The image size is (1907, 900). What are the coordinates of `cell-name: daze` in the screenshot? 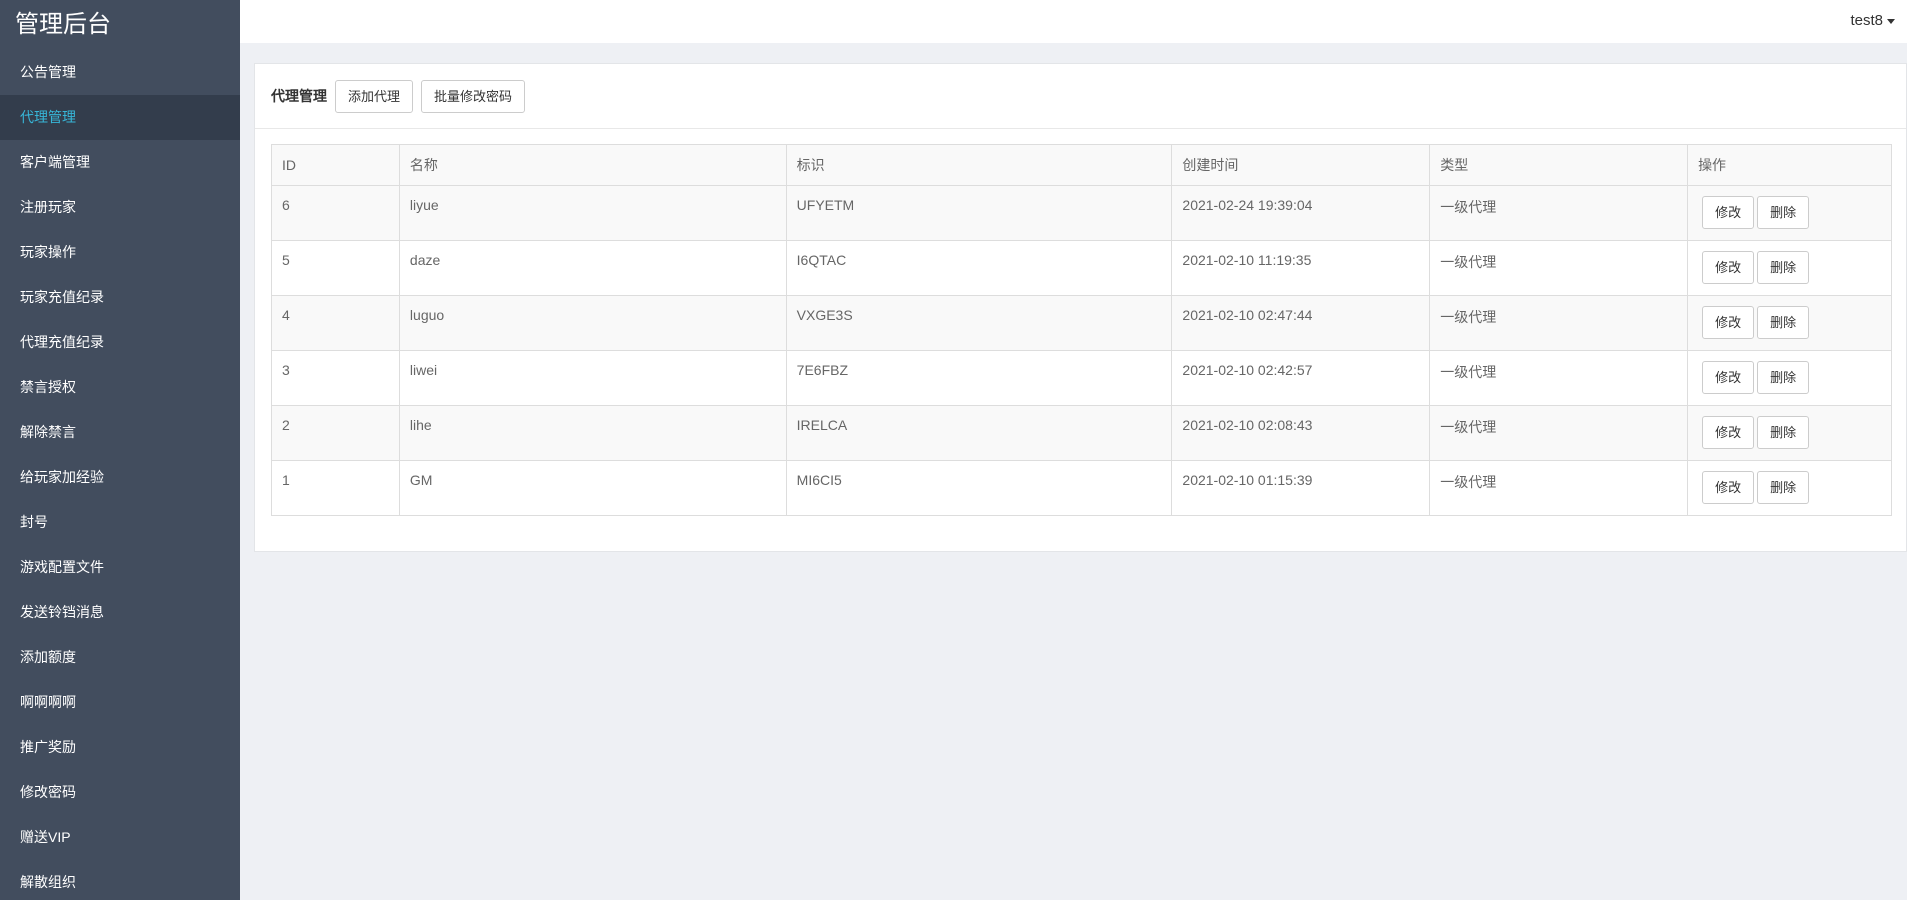 It's located at (592, 268).